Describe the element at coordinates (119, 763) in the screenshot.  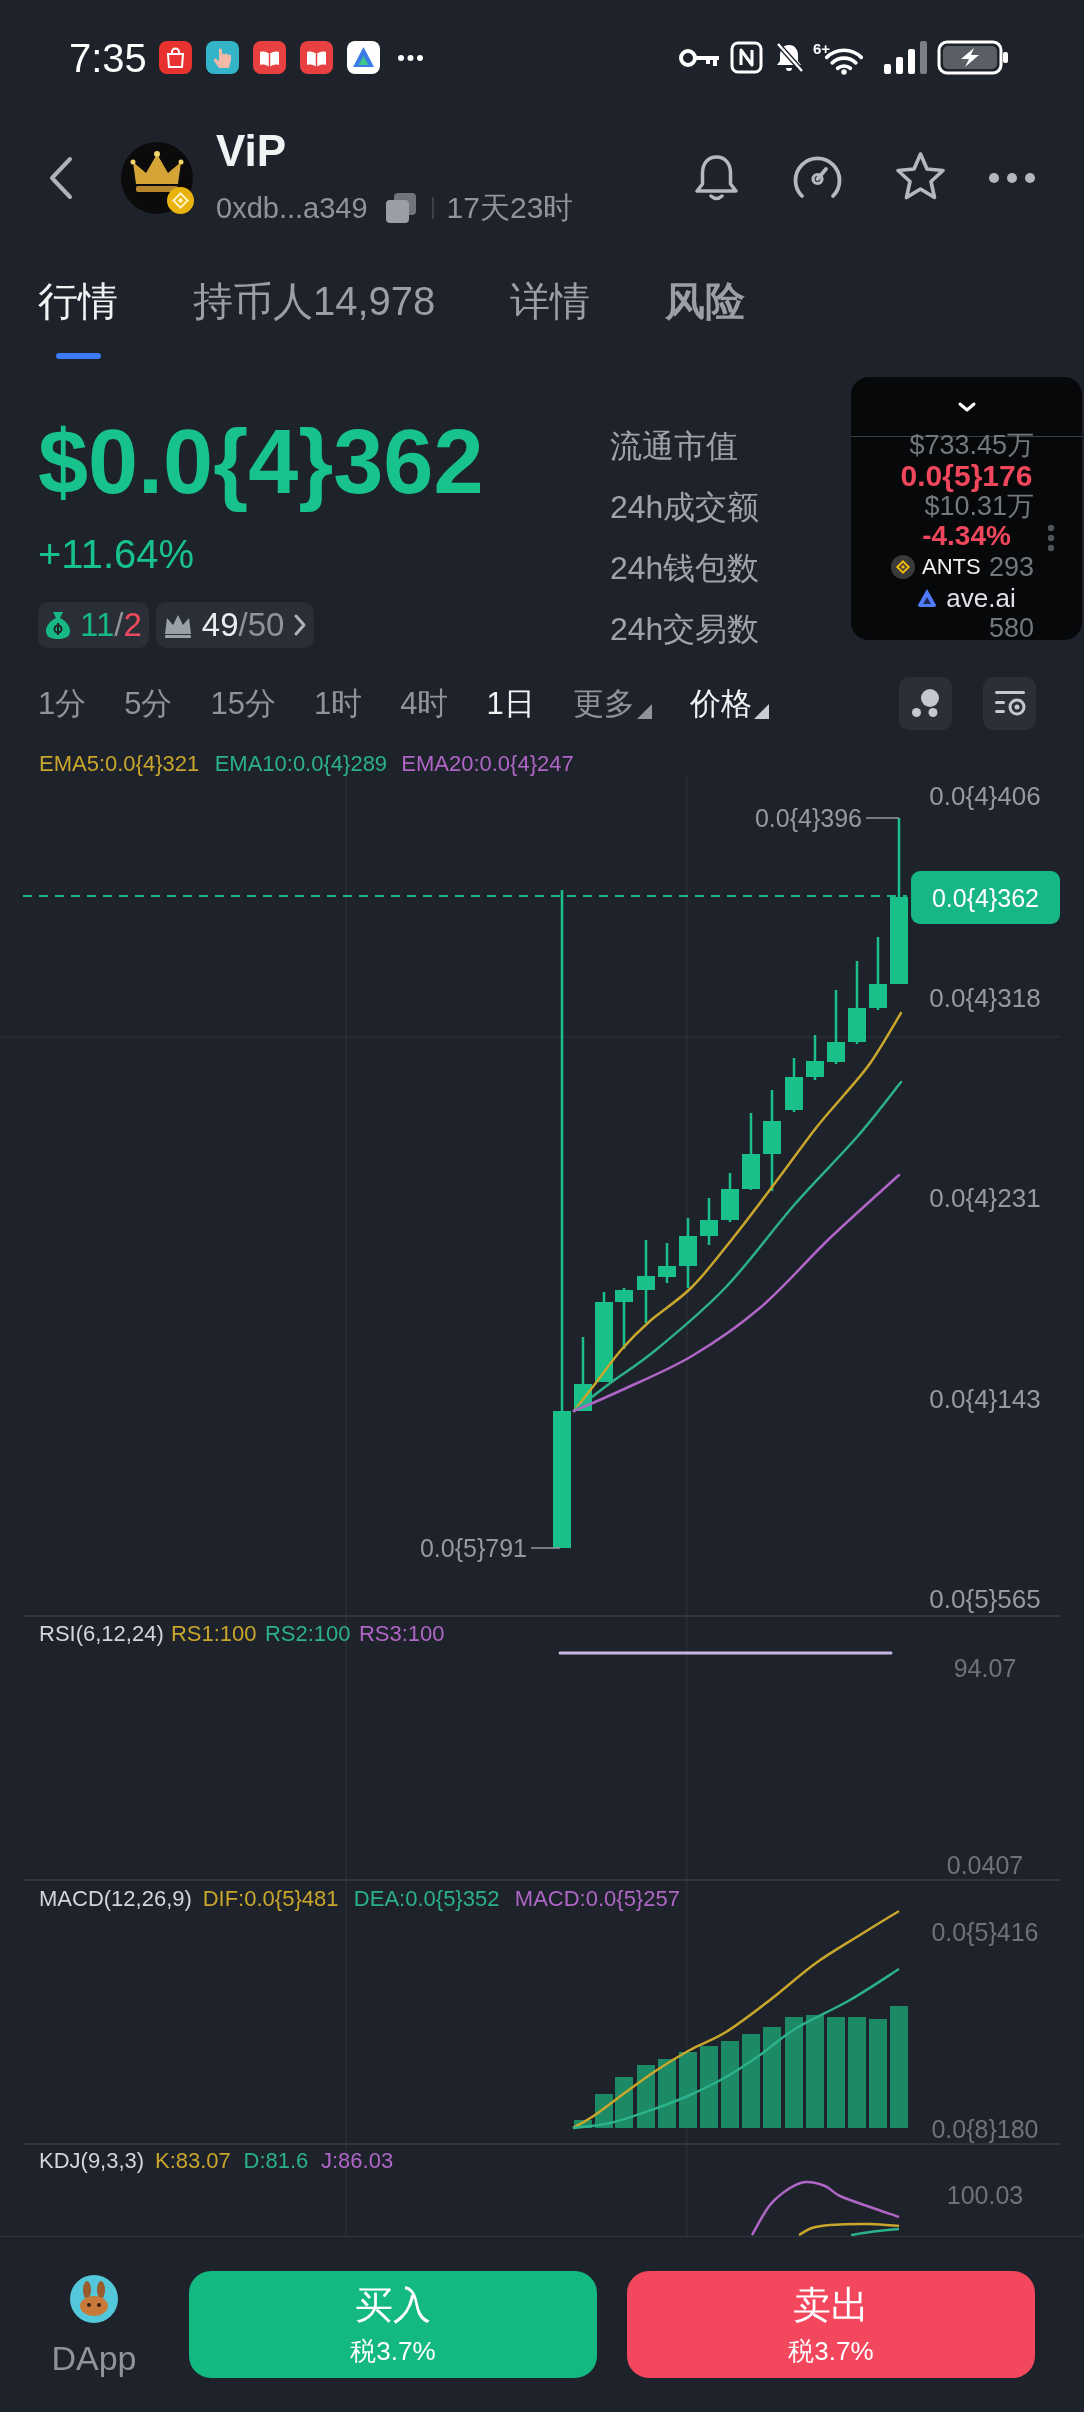
I see `indicator-legend: EMA5:0.0{4}321` at that location.